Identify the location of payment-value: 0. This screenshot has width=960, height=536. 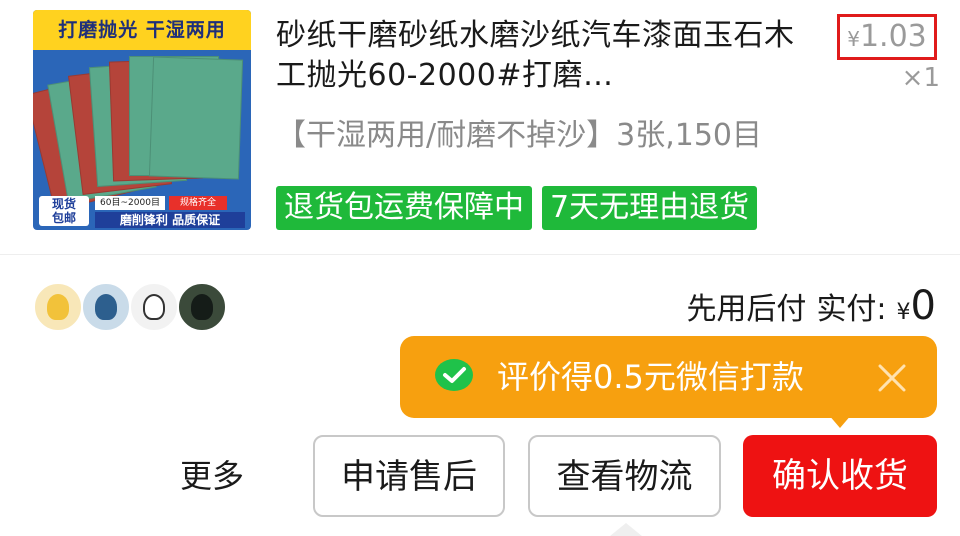
(923, 306).